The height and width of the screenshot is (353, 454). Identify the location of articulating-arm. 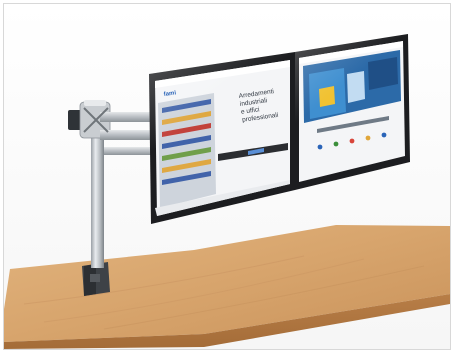
(114, 127).